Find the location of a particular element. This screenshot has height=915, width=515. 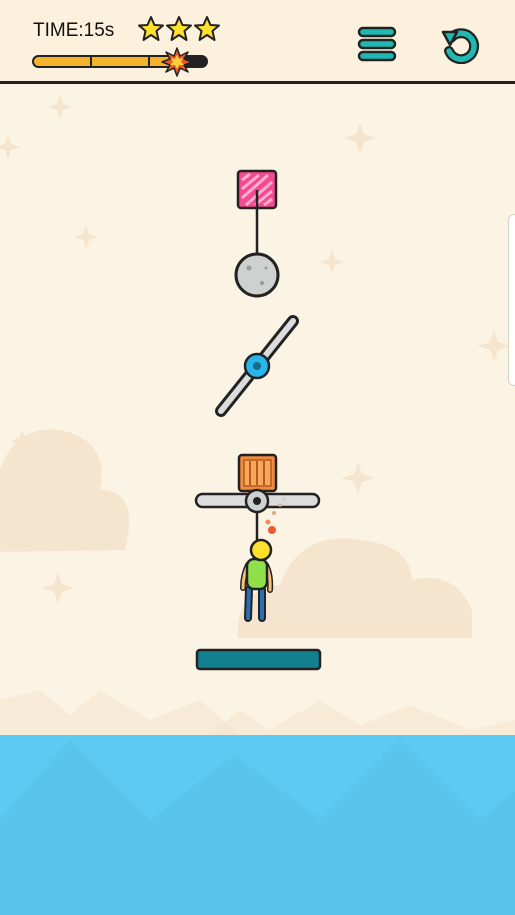

metal-ball is located at coordinates (257, 275).